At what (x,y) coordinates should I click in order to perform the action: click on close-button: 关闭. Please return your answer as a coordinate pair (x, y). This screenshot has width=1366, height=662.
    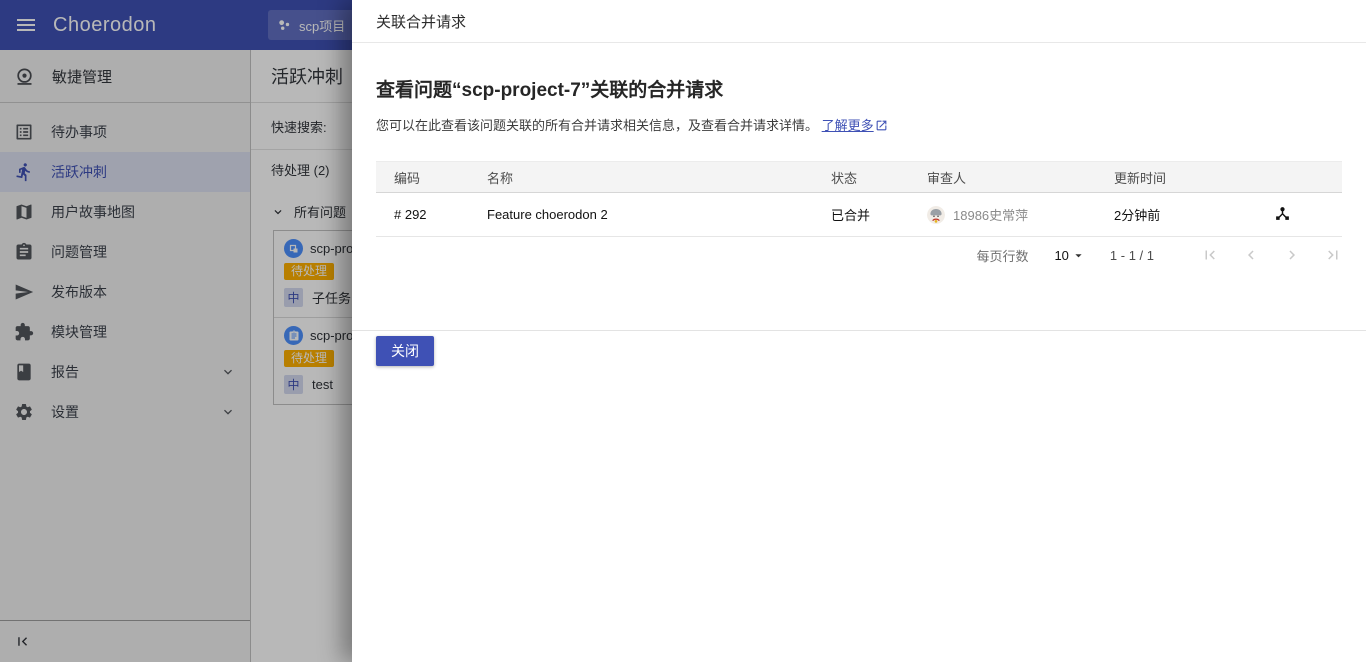
    Looking at the image, I should click on (405, 351).